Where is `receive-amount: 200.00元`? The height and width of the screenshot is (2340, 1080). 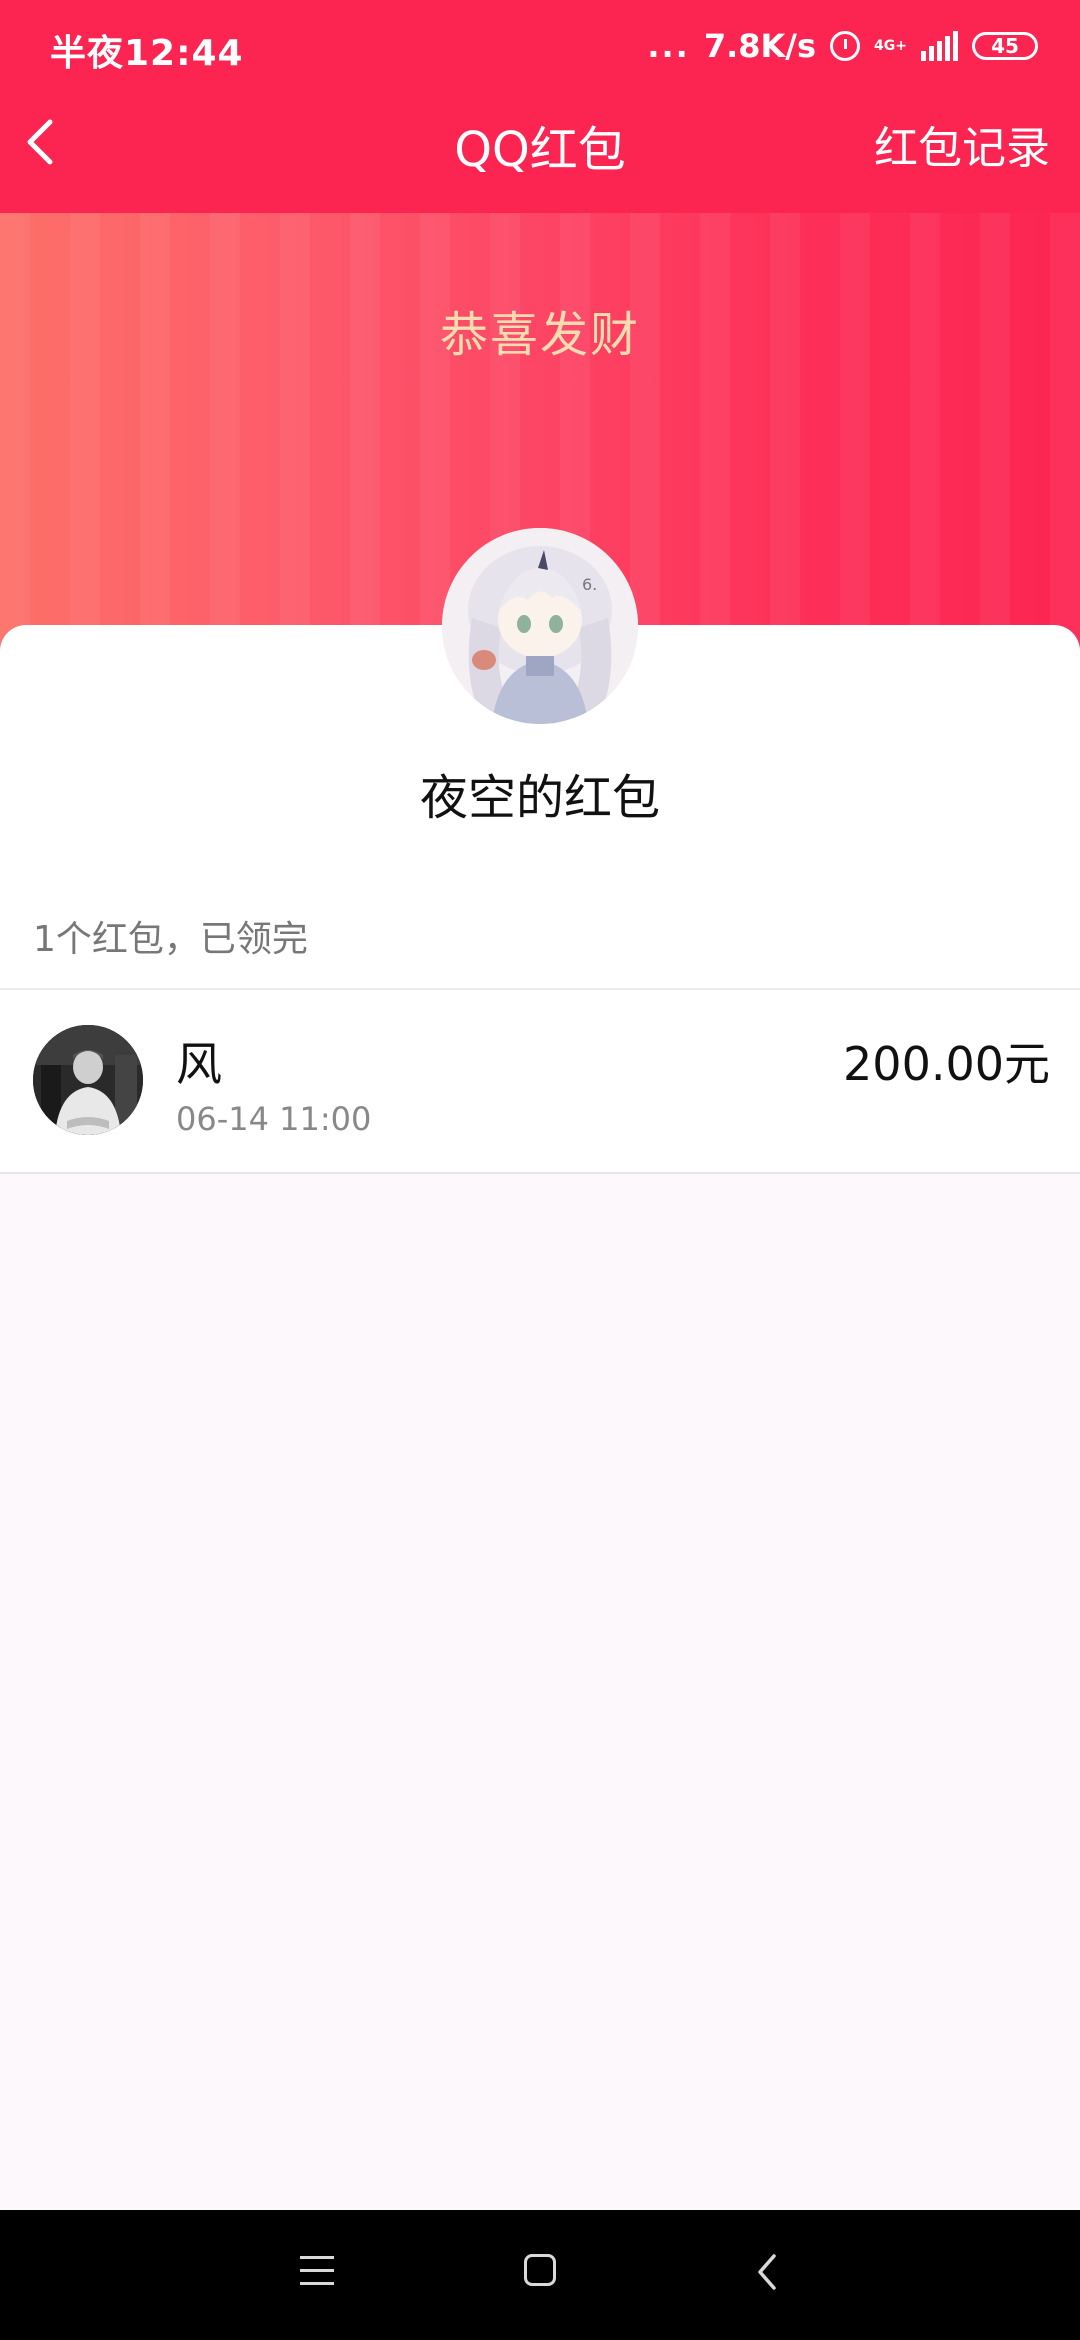 receive-amount: 200.00元 is located at coordinates (946, 1064).